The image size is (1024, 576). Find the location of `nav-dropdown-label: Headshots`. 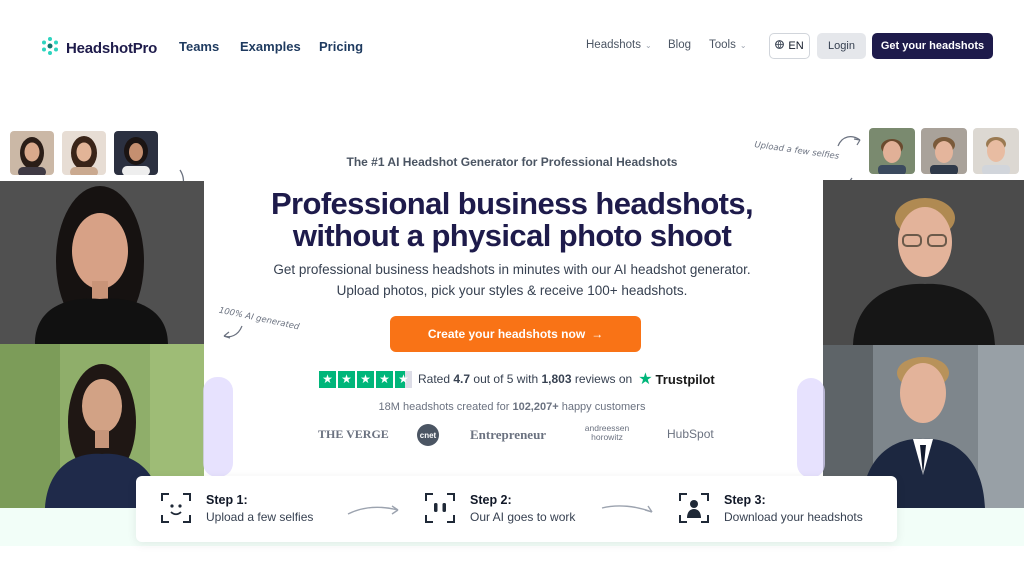

nav-dropdown-label: Headshots is located at coordinates (613, 45).